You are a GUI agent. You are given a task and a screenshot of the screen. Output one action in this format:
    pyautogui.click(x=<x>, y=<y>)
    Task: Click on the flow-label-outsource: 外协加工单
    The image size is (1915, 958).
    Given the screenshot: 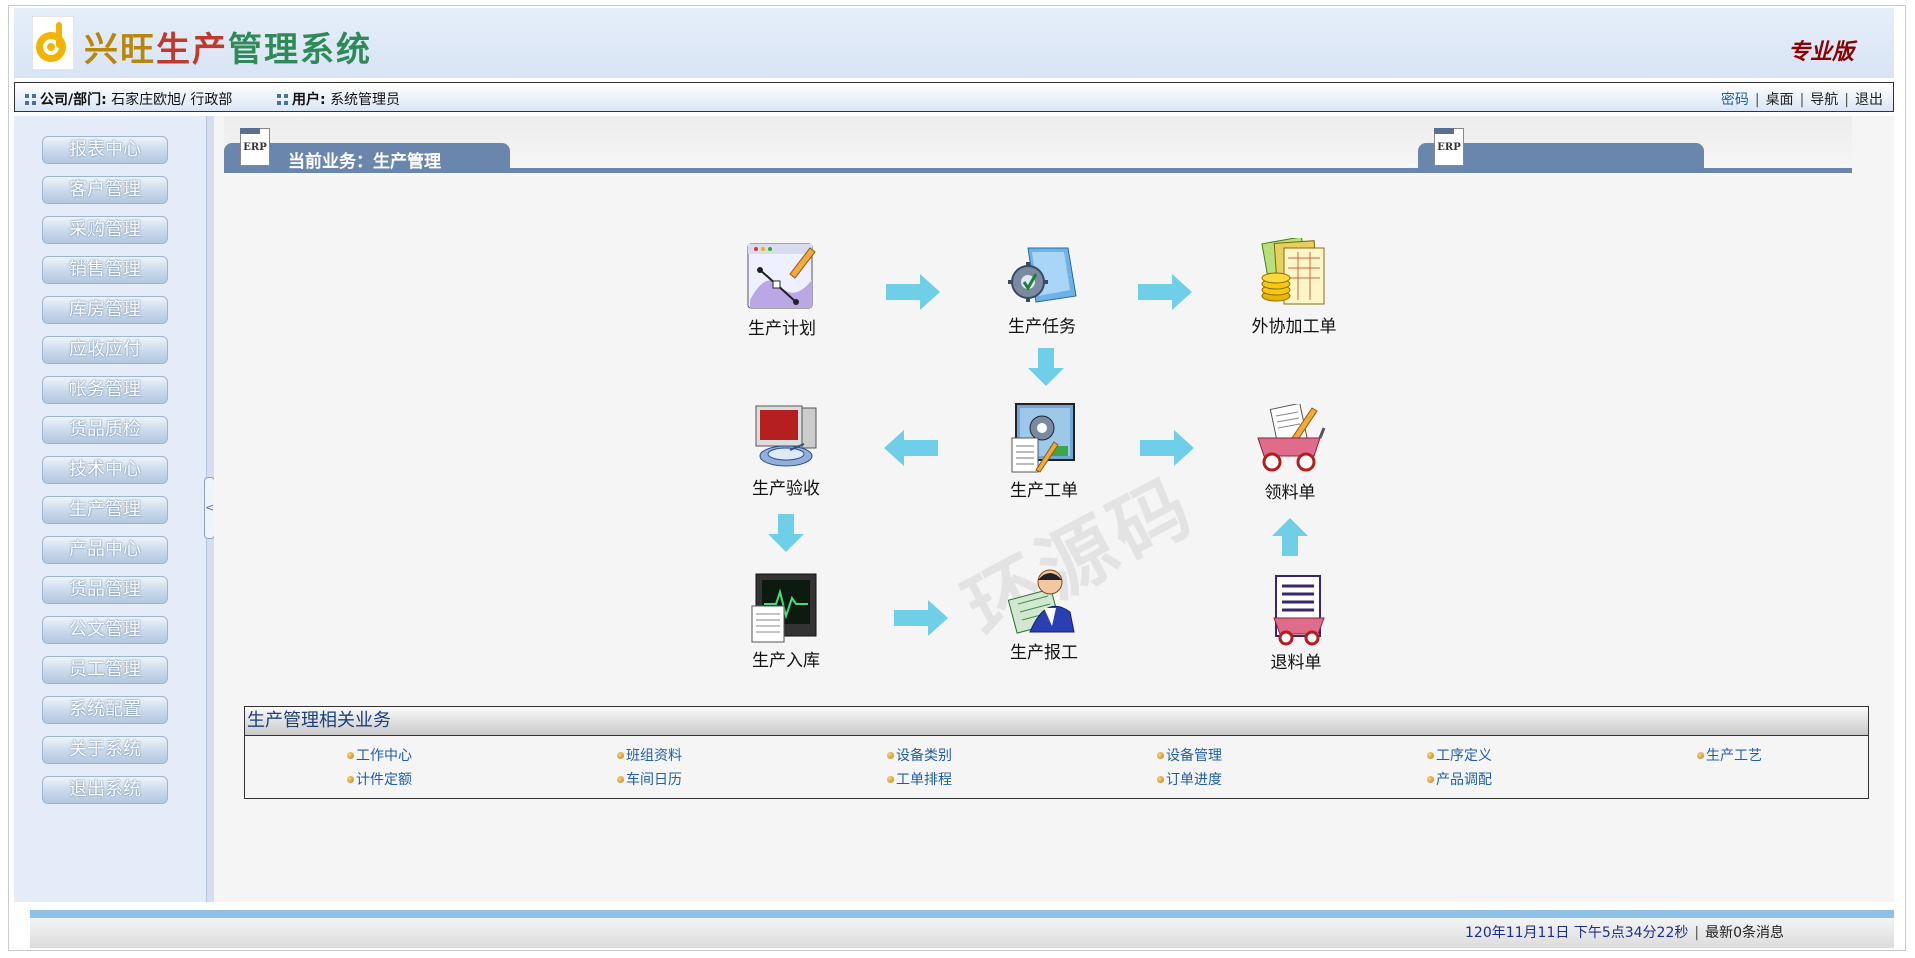 What is the action you would take?
    pyautogui.click(x=1294, y=327)
    